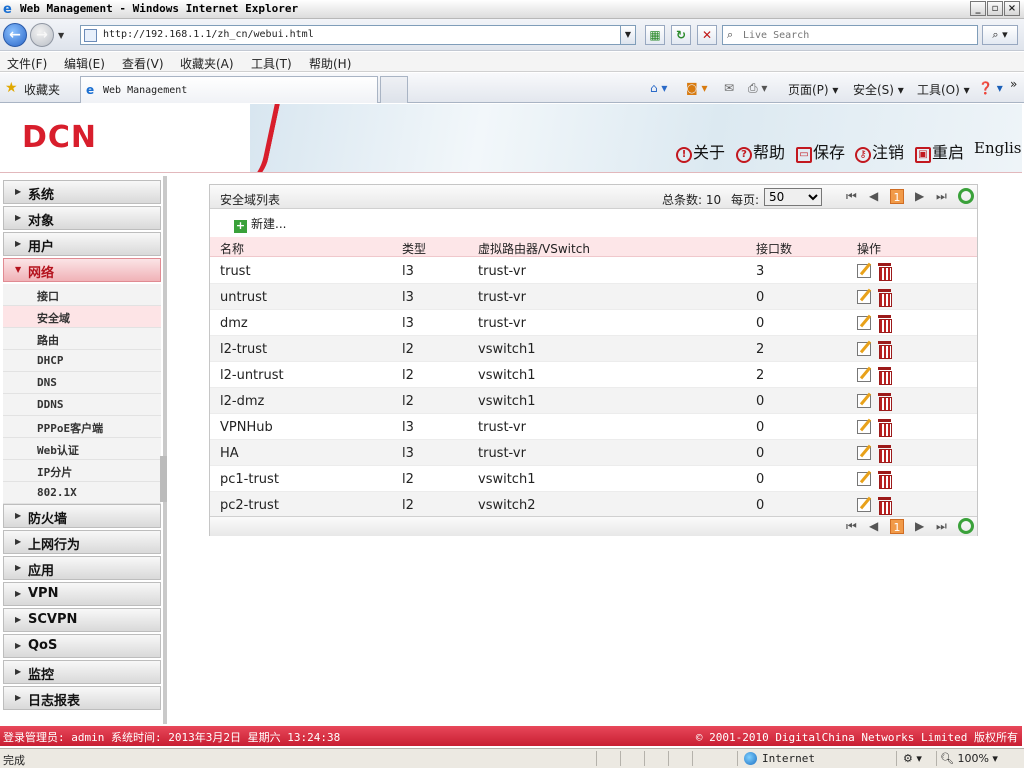 This screenshot has width=1024, height=768. I want to click on mail-icon: ✉, so click(729, 88).